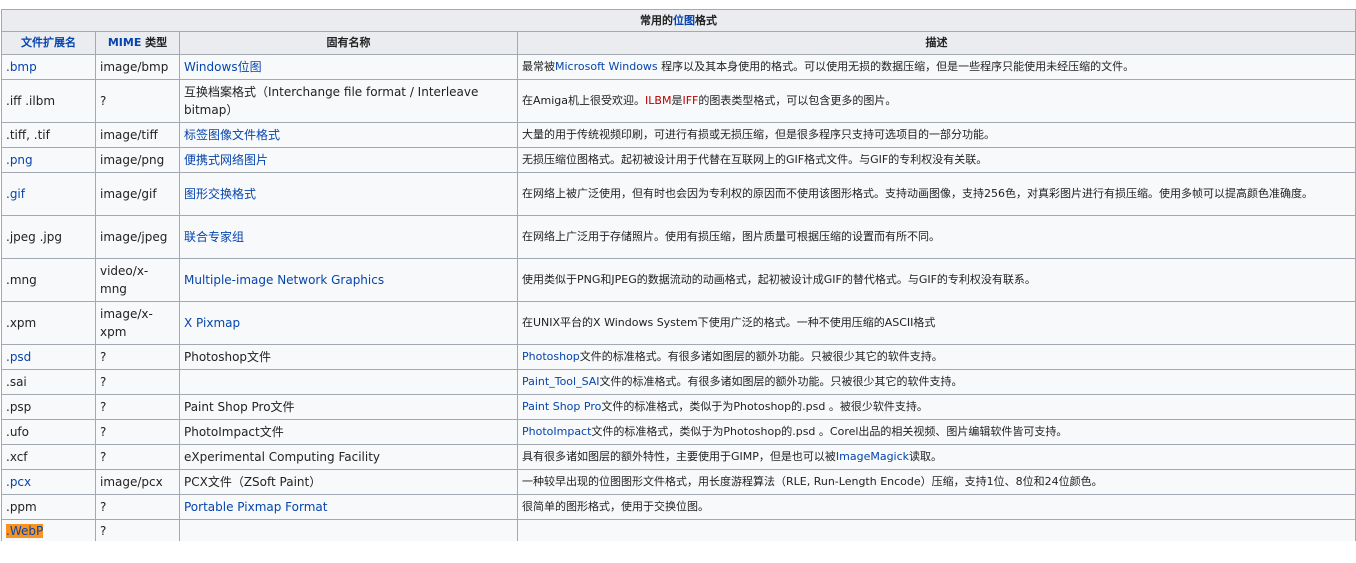 The height and width of the screenshot is (563, 1356). Describe the element at coordinates (48, 280) in the screenshot. I see `cell-extension: .mng` at that location.